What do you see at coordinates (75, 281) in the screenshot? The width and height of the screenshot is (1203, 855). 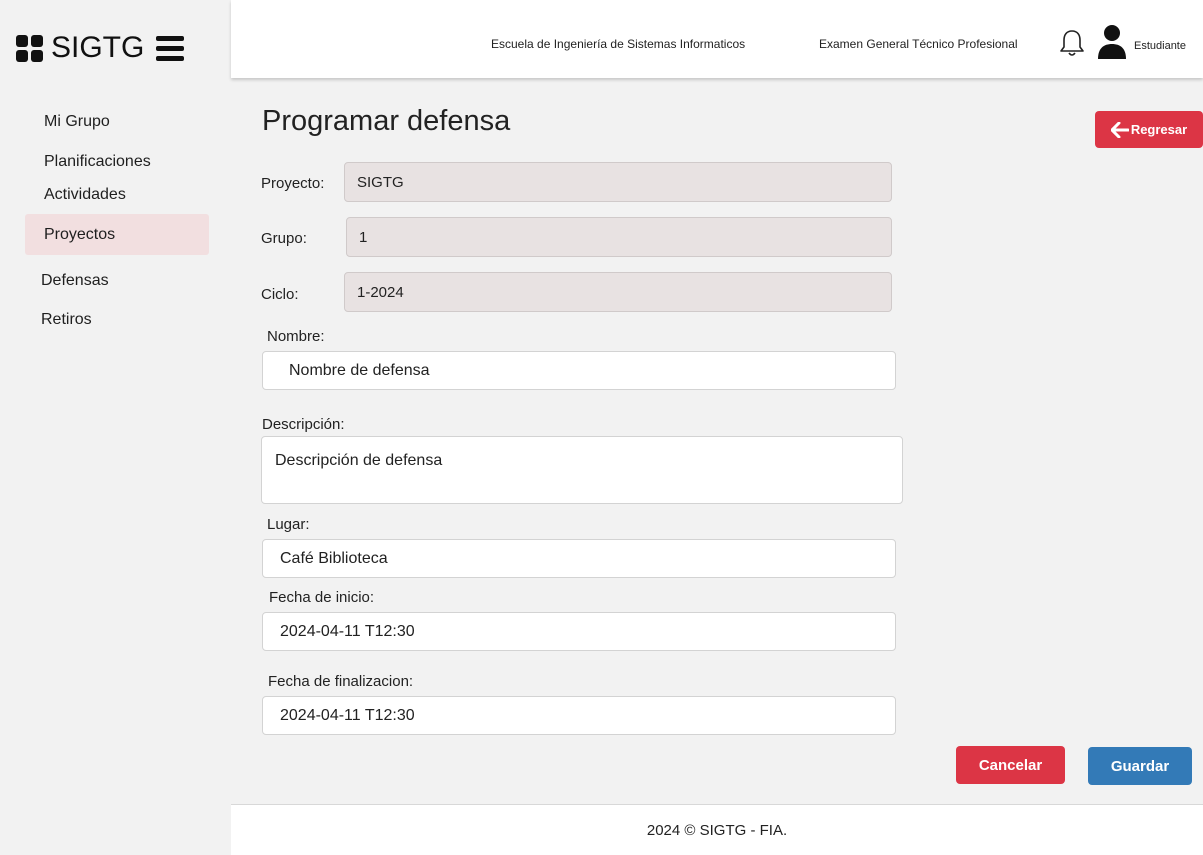 I see `sidebar-item-defensas: Defensas` at bounding box center [75, 281].